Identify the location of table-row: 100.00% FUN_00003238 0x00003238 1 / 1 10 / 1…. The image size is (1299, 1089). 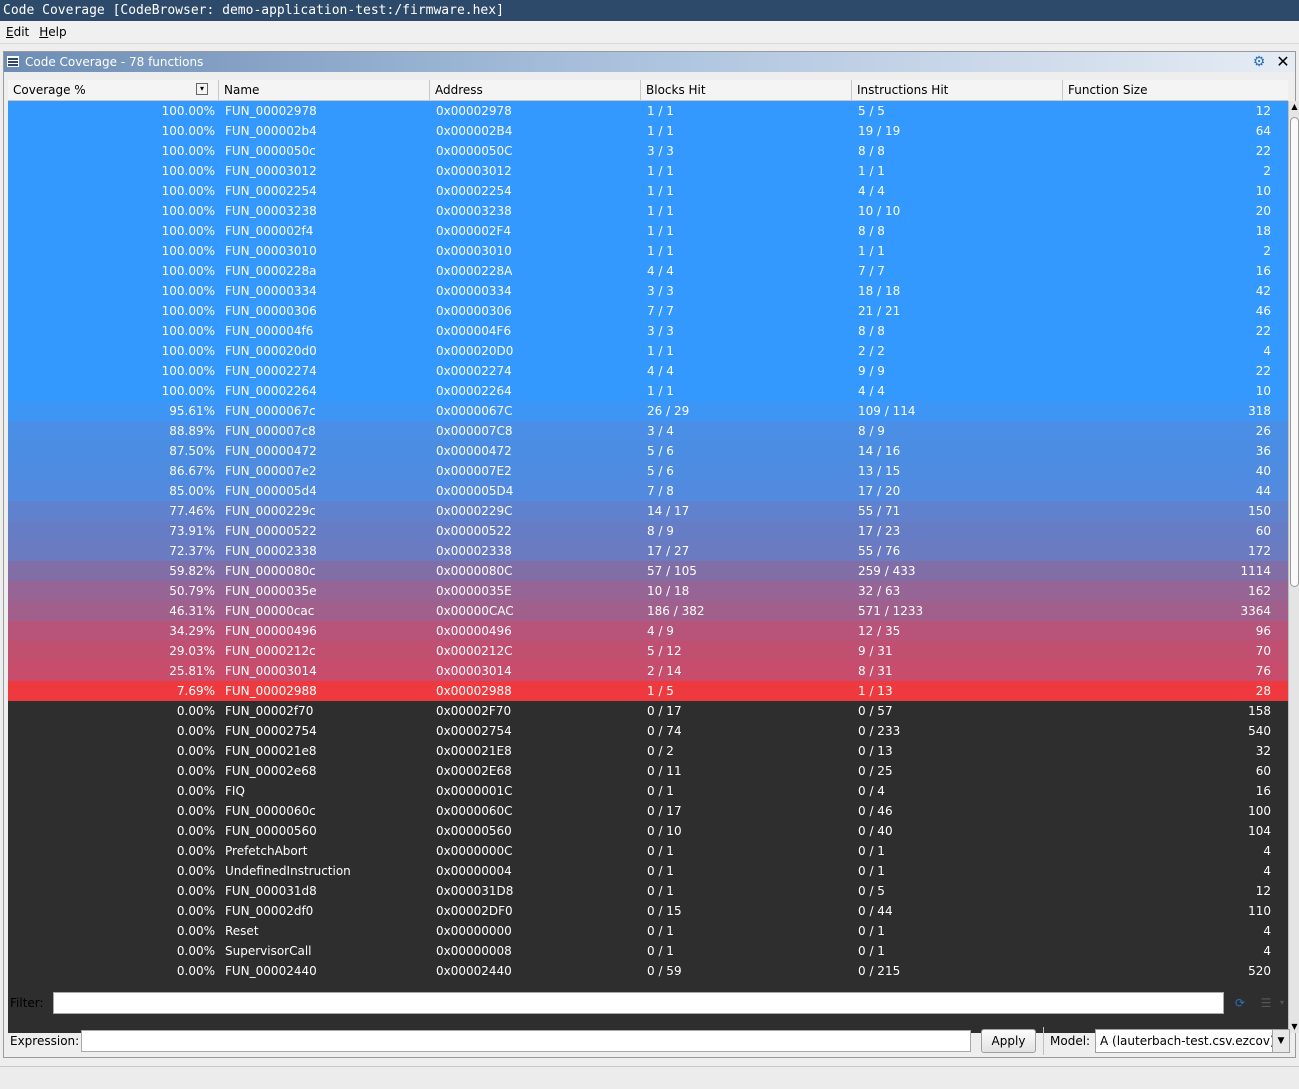
(648, 211).